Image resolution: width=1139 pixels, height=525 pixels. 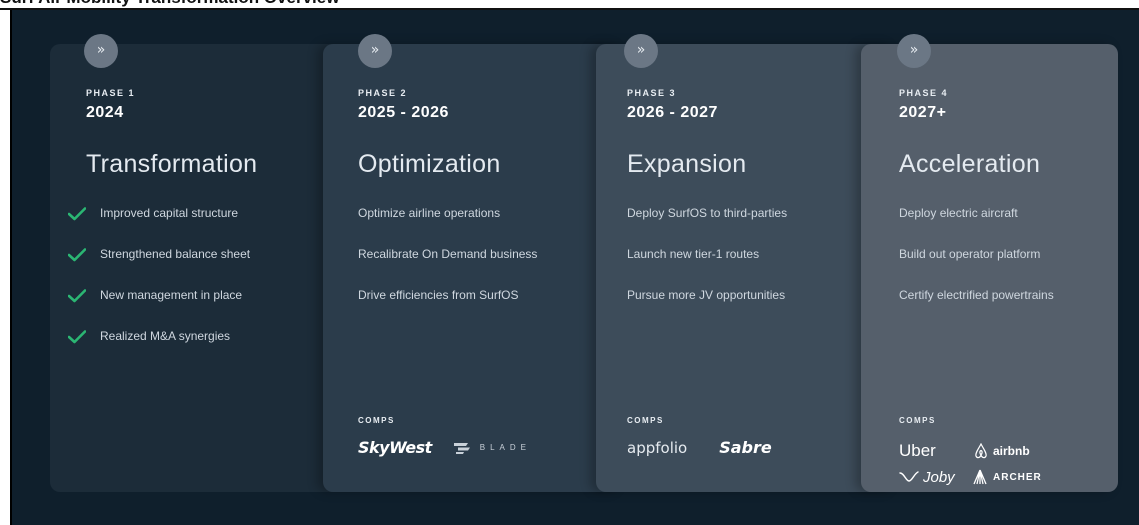 What do you see at coordinates (706, 295) in the screenshot?
I see `list-item: Pursue more JV opportunities` at bounding box center [706, 295].